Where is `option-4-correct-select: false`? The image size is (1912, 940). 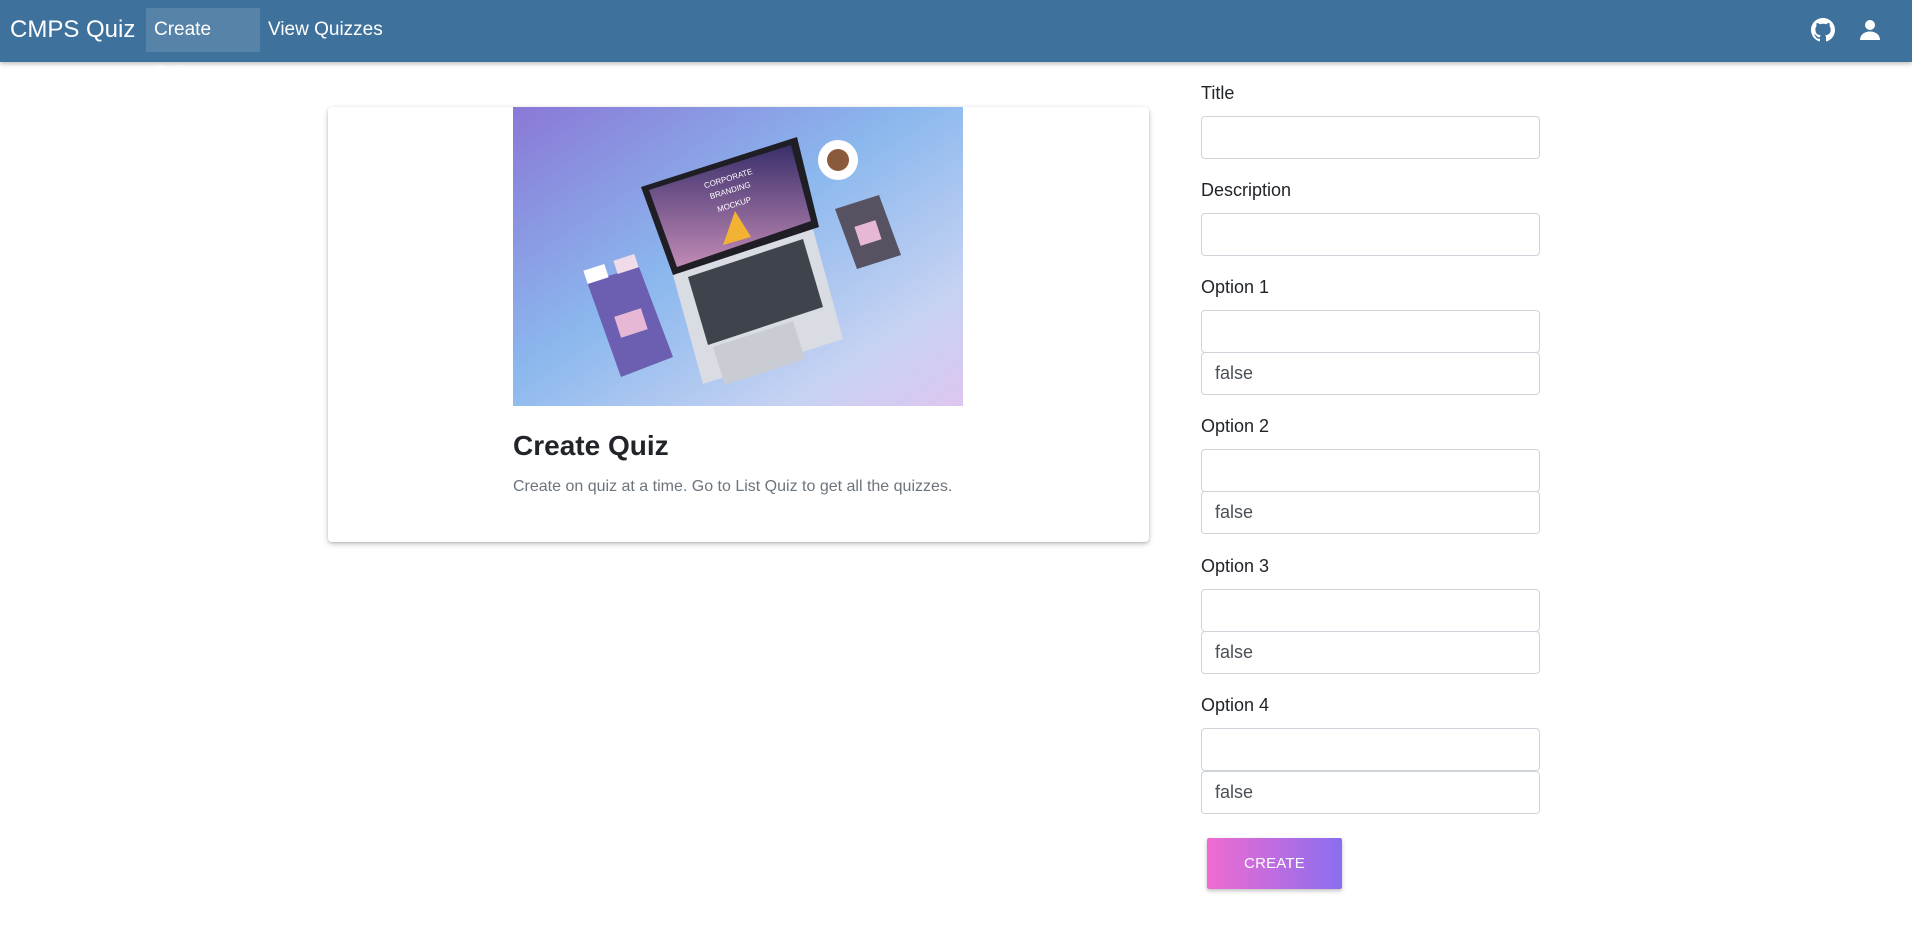 option-4-correct-select: false is located at coordinates (1370, 792).